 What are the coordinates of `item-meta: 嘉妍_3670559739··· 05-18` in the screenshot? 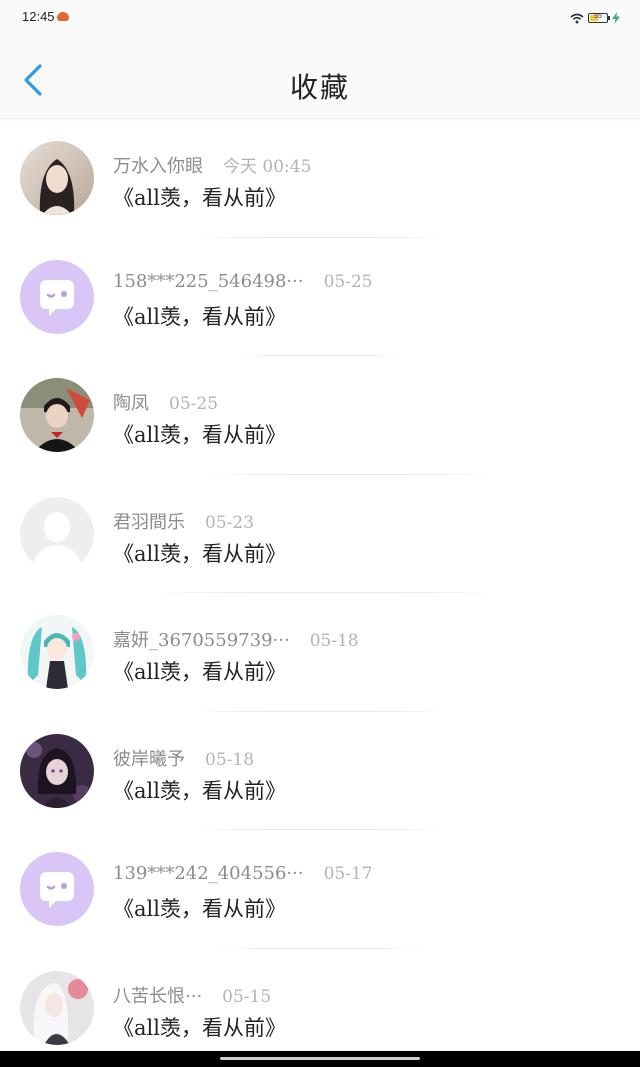 It's located at (236, 639).